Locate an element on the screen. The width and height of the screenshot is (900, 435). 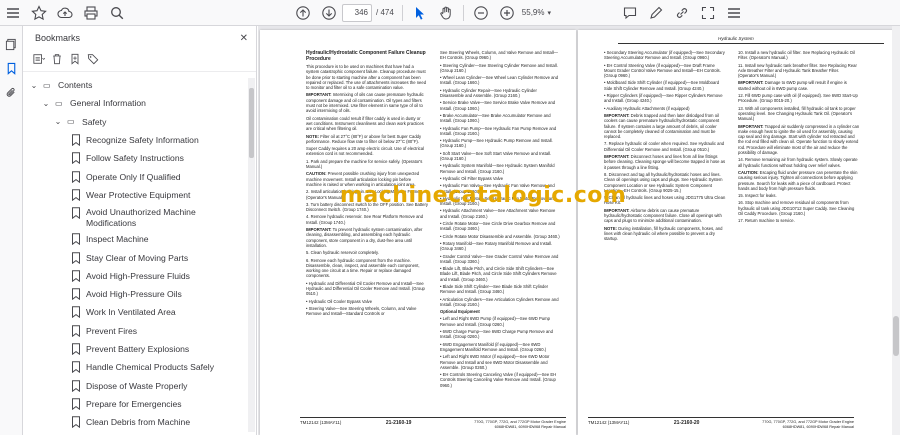
bookmark-item: Avoid High-Pressure Oils is located at coordinates (136, 294).